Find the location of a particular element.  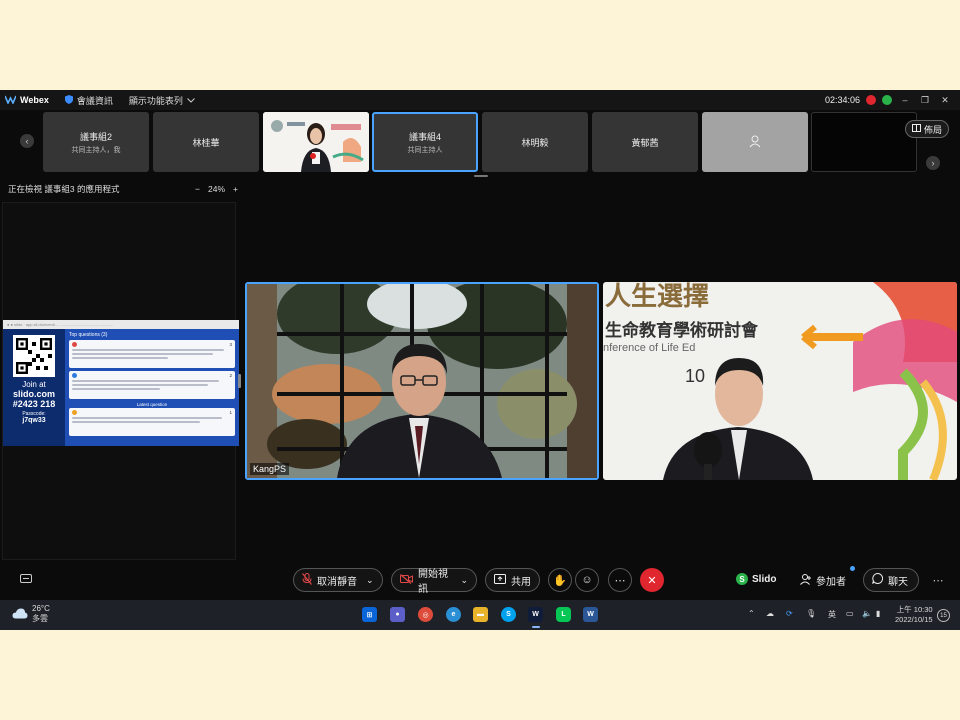

strip-resize-handle is located at coordinates (481, 176).